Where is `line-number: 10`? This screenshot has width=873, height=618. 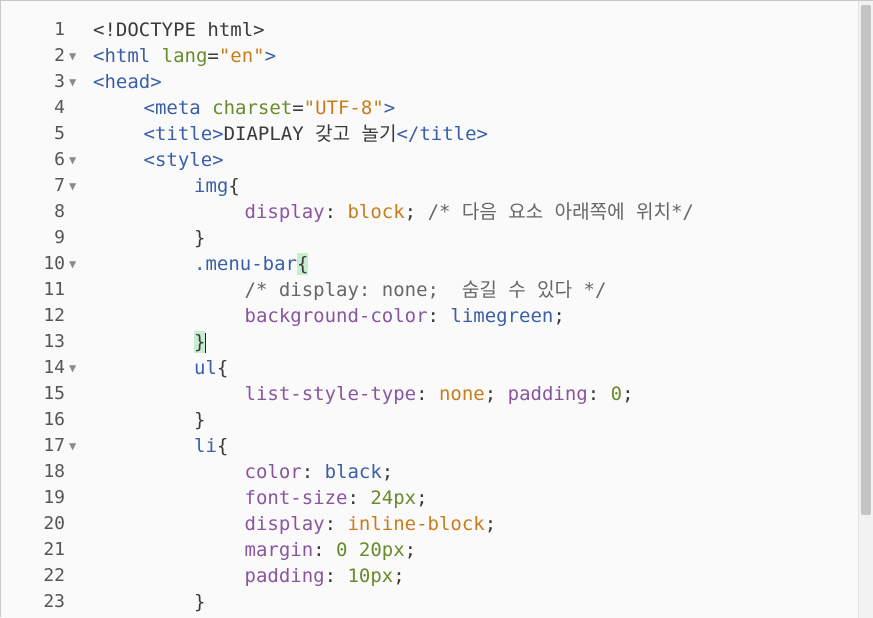 line-number: 10 is located at coordinates (54, 263).